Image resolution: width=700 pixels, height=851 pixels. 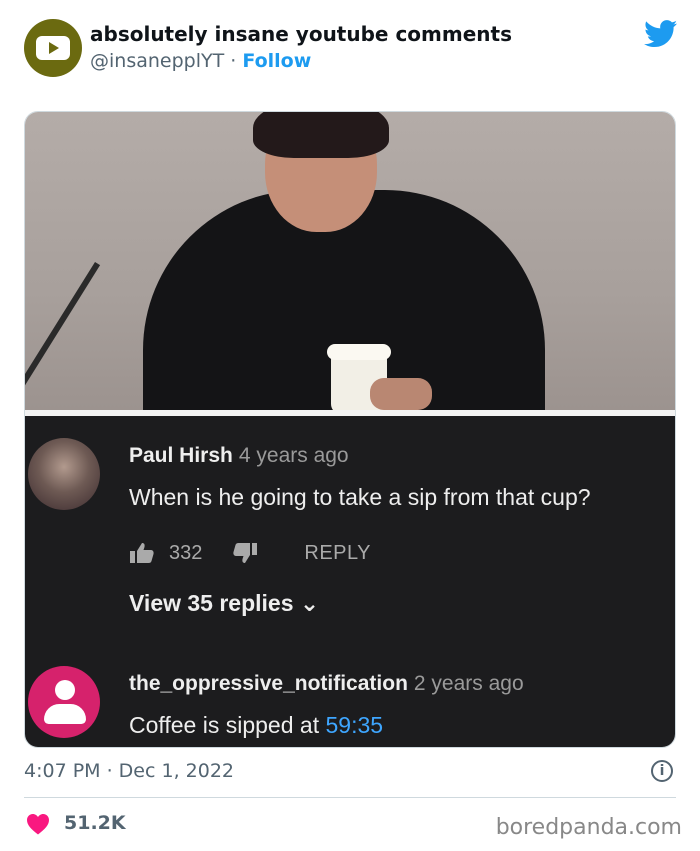 What do you see at coordinates (186, 552) in the screenshot?
I see `comment-like-count: 332` at bounding box center [186, 552].